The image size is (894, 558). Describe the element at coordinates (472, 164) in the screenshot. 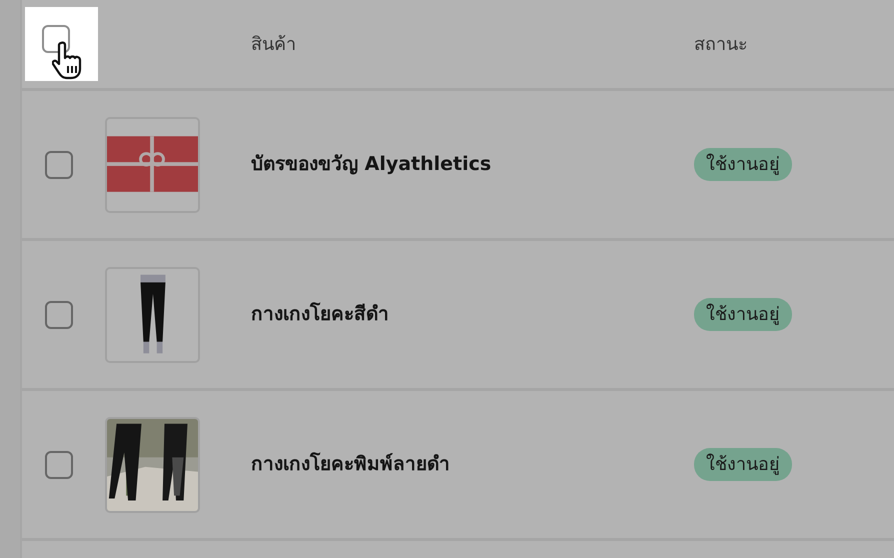

I see `product-name: บัตรของขวัญ Alyathletics` at that location.